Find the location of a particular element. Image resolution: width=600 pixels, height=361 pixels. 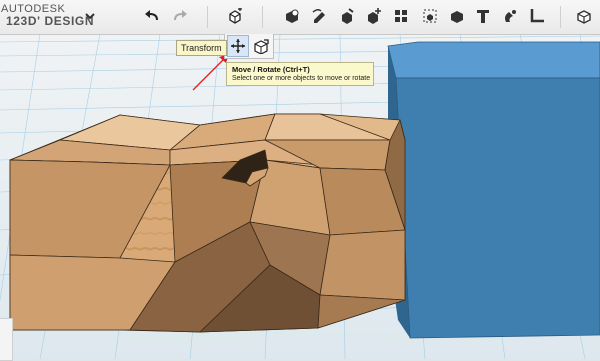

modify-icon is located at coordinates (374, 16).